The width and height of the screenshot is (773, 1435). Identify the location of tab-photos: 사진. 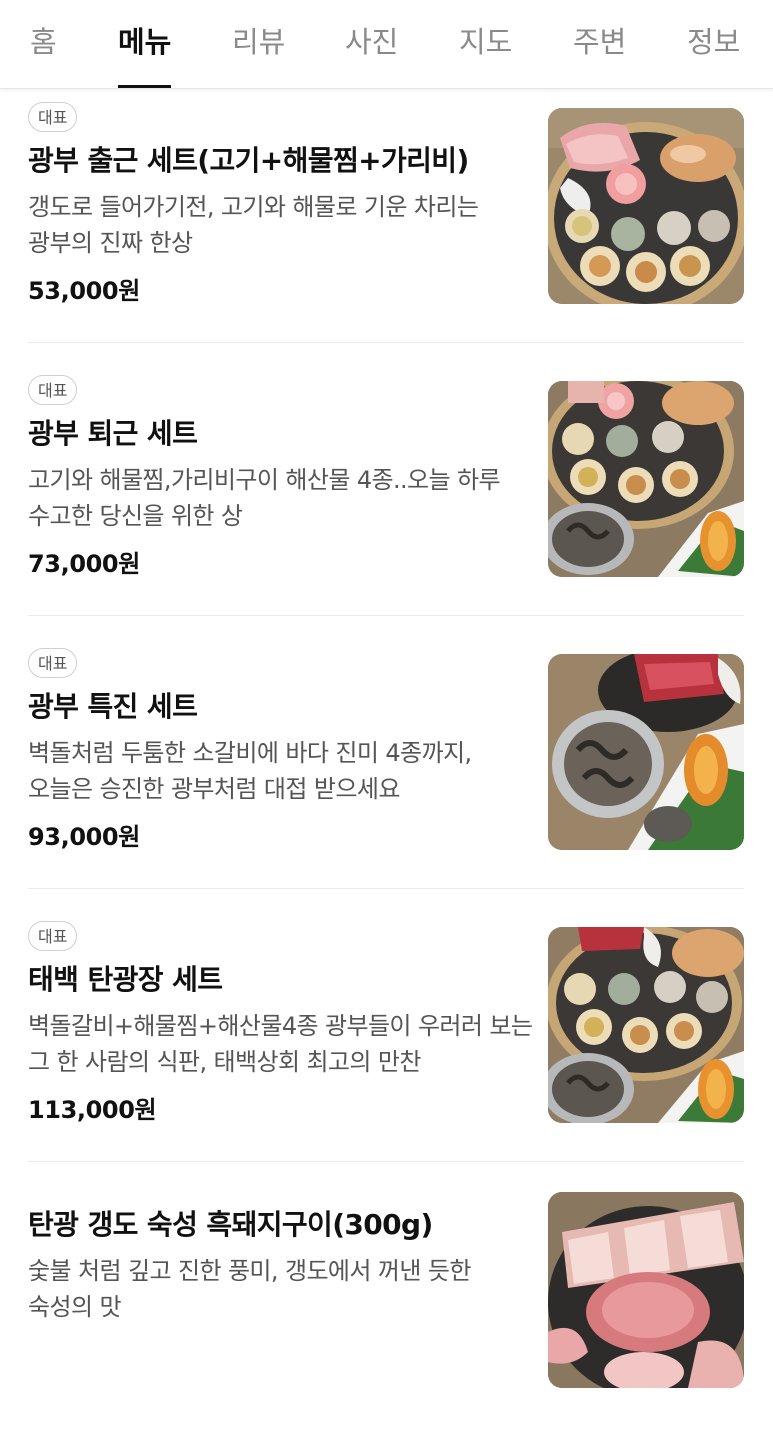
(371, 55).